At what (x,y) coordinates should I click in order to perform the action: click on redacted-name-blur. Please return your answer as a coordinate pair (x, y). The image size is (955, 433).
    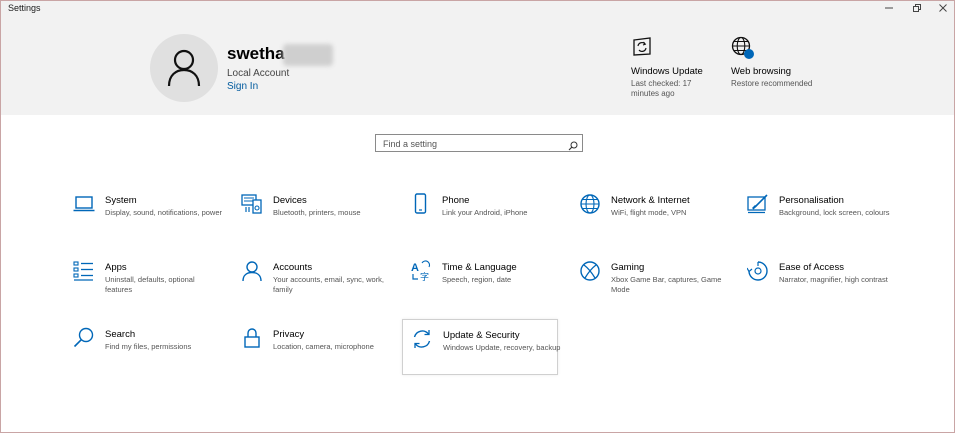
    Looking at the image, I should click on (308, 55).